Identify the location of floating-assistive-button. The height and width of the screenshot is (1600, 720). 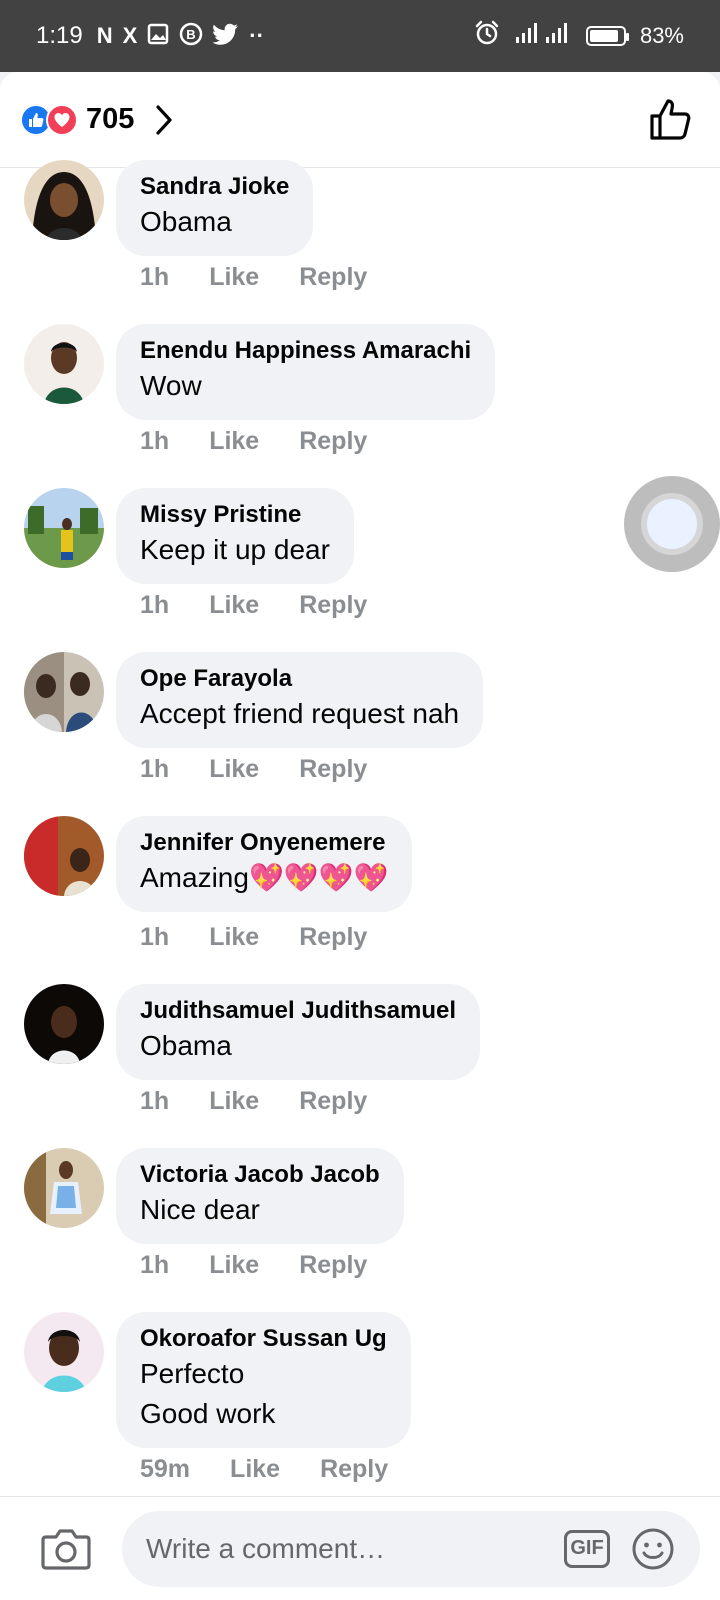
(672, 524).